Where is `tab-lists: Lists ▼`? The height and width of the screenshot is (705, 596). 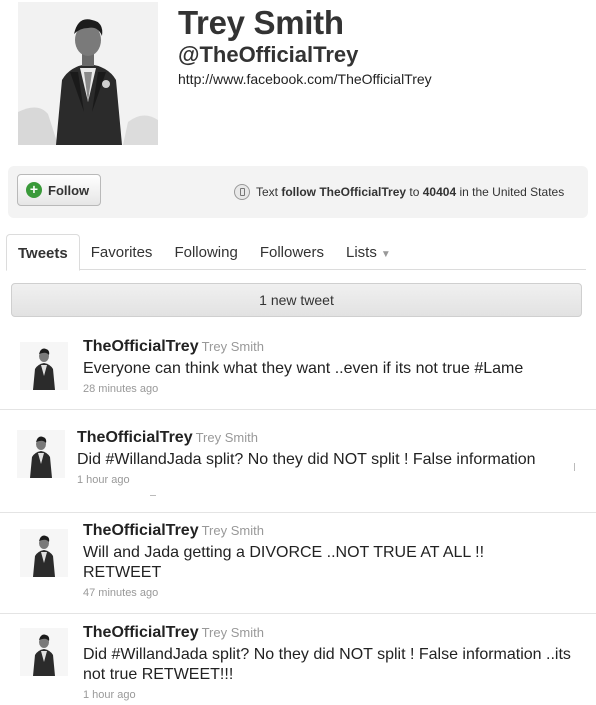
tab-lists: Lists ▼ is located at coordinates (368, 252).